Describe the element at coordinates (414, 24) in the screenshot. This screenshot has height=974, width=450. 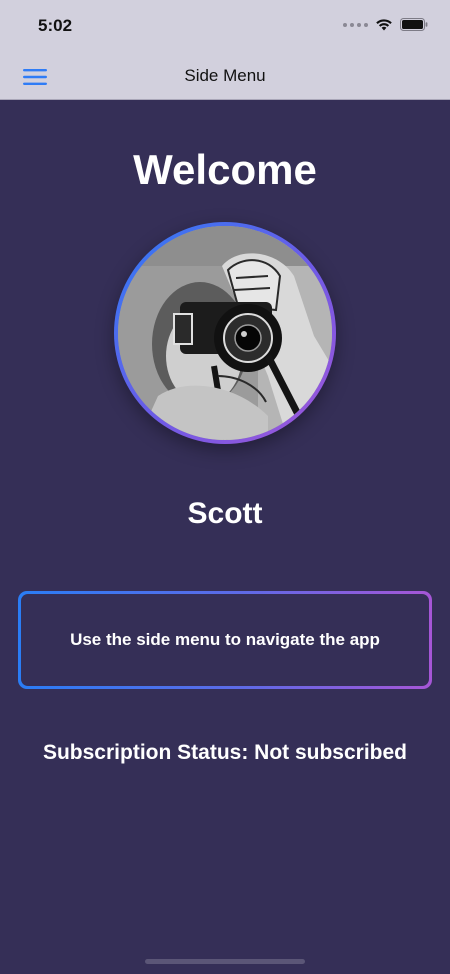
I see `battery-icon` at that location.